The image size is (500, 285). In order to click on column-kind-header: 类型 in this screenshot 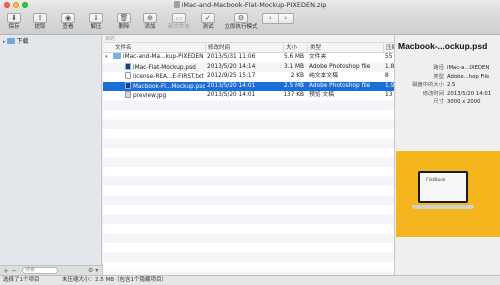, I will do `click(345, 48)`.